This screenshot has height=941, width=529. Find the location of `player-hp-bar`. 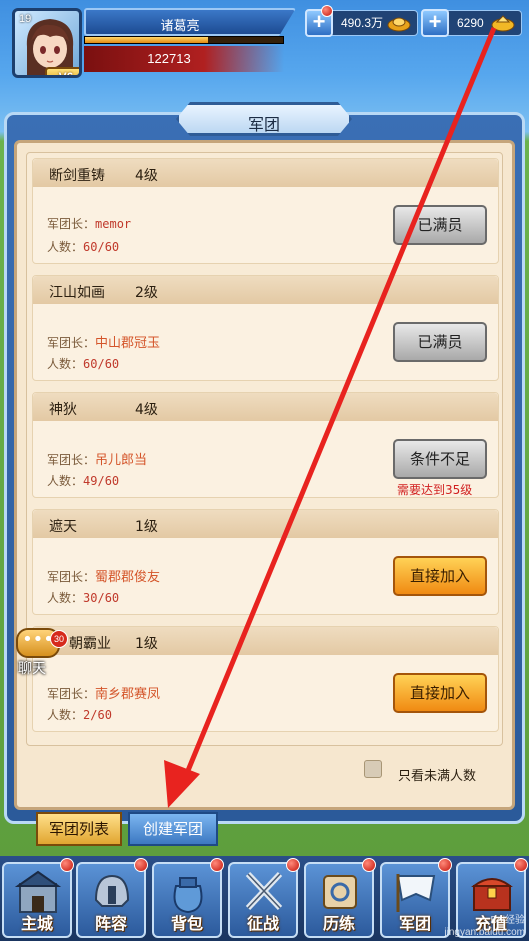

player-hp-bar is located at coordinates (184, 40).